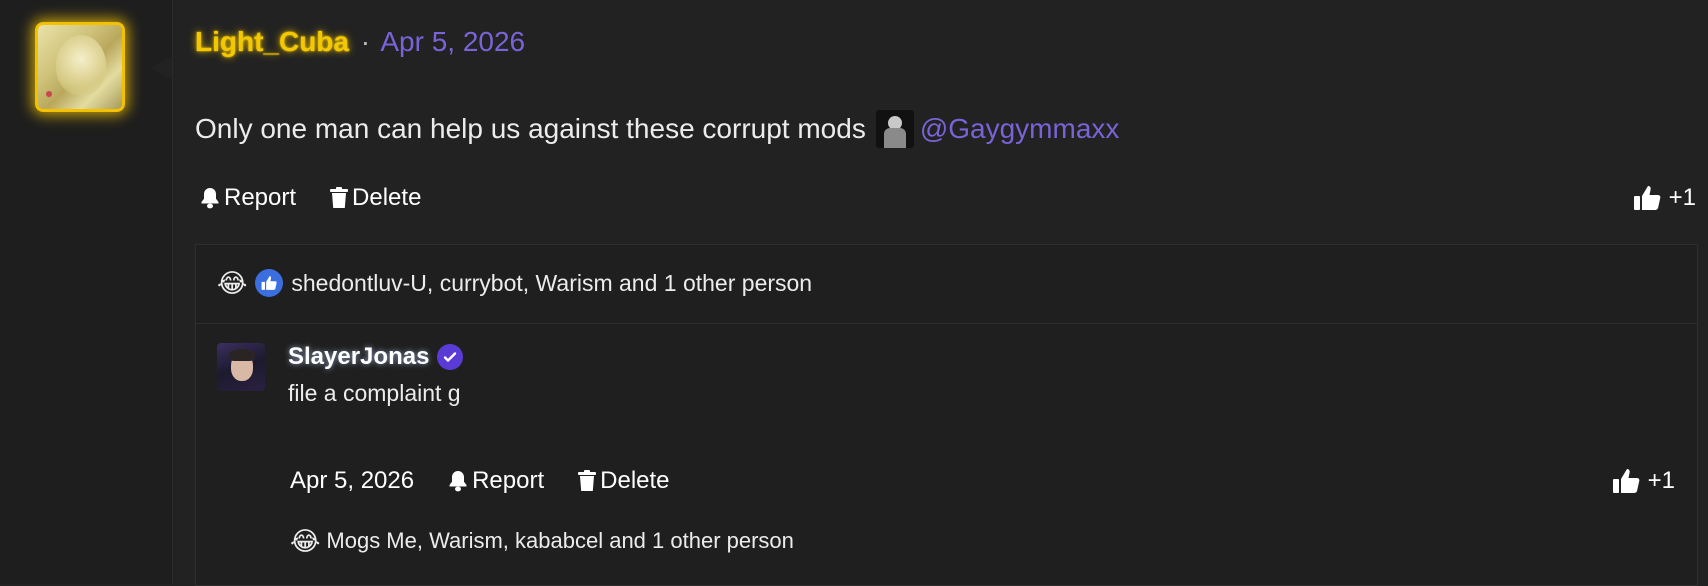 The height and width of the screenshot is (586, 1708). What do you see at coordinates (310, 198) in the screenshot?
I see `post-actions: Report Delete` at bounding box center [310, 198].